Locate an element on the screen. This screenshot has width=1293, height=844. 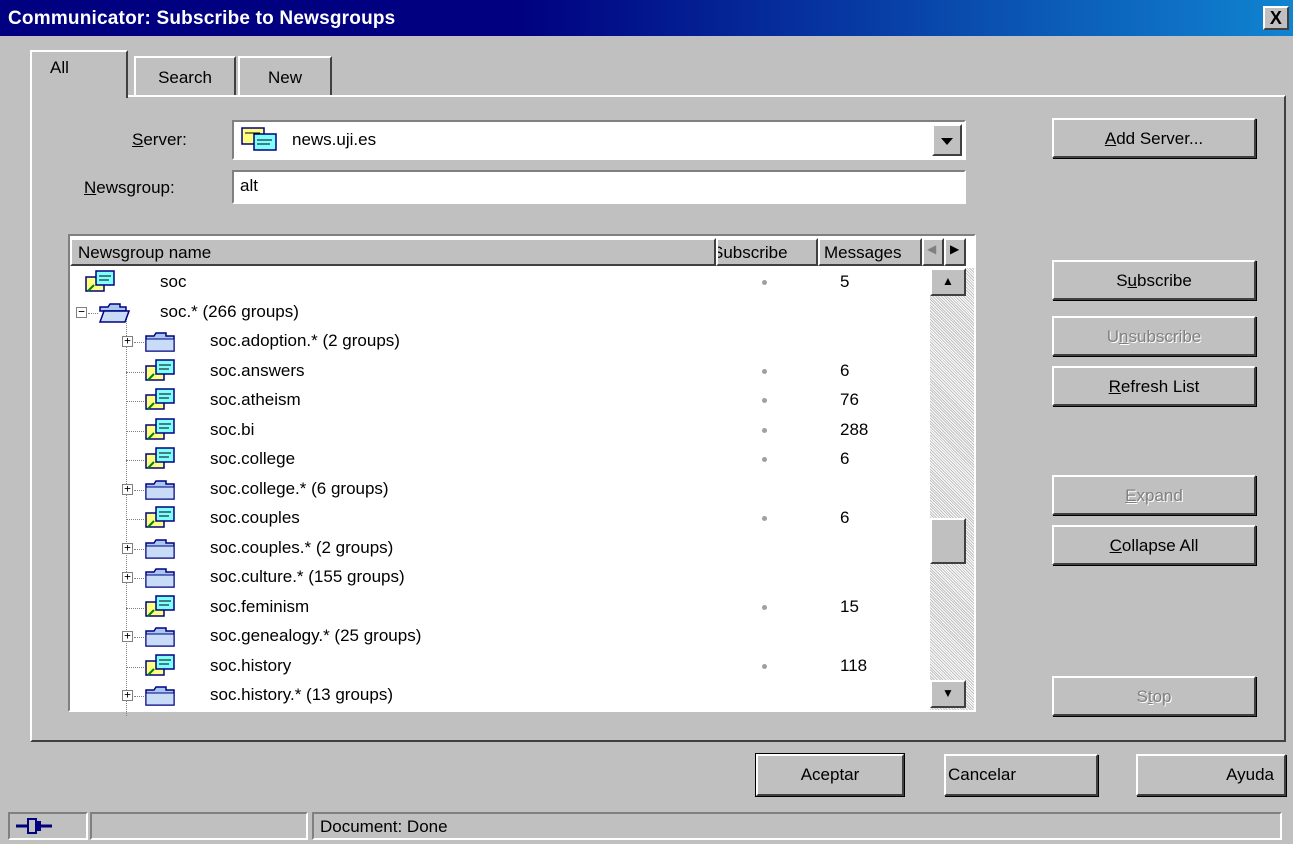
tab-search: Search is located at coordinates (185, 77).